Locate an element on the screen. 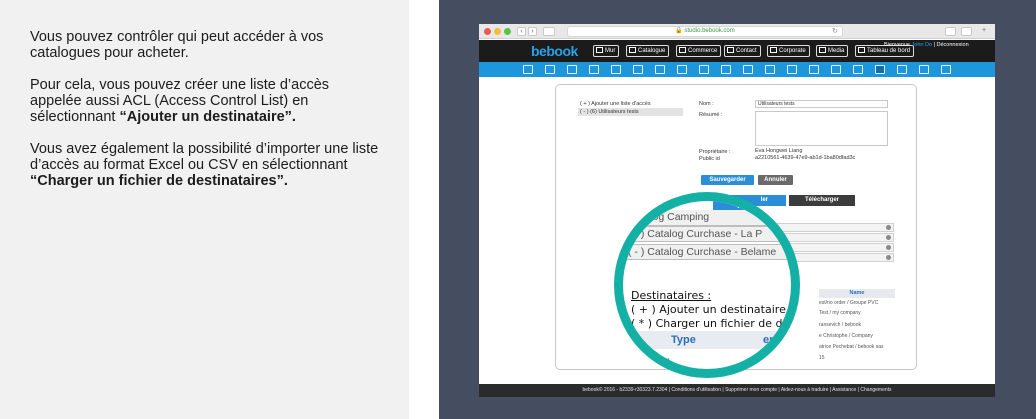  resume-label: Résumé : is located at coordinates (711, 115).